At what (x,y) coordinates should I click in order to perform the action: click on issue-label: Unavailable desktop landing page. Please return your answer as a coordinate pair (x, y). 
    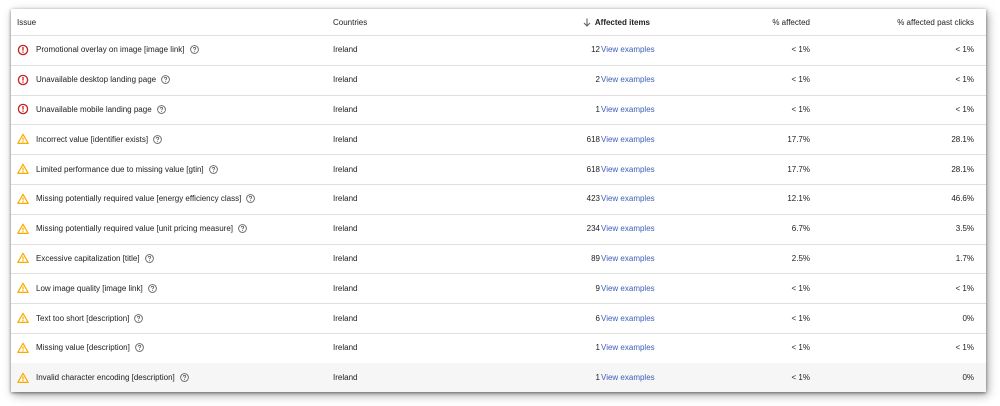
    Looking at the image, I should click on (96, 80).